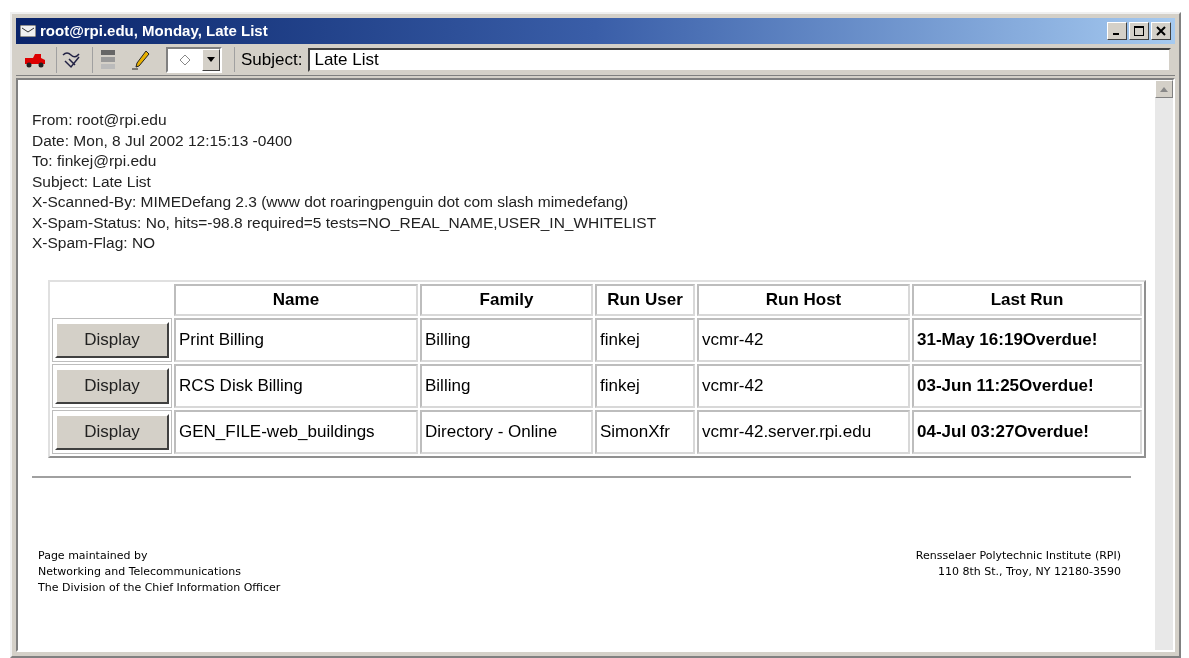 Image resolution: width=1189 pixels, height=658 pixels. I want to click on scroll-up-button, so click(1164, 89).